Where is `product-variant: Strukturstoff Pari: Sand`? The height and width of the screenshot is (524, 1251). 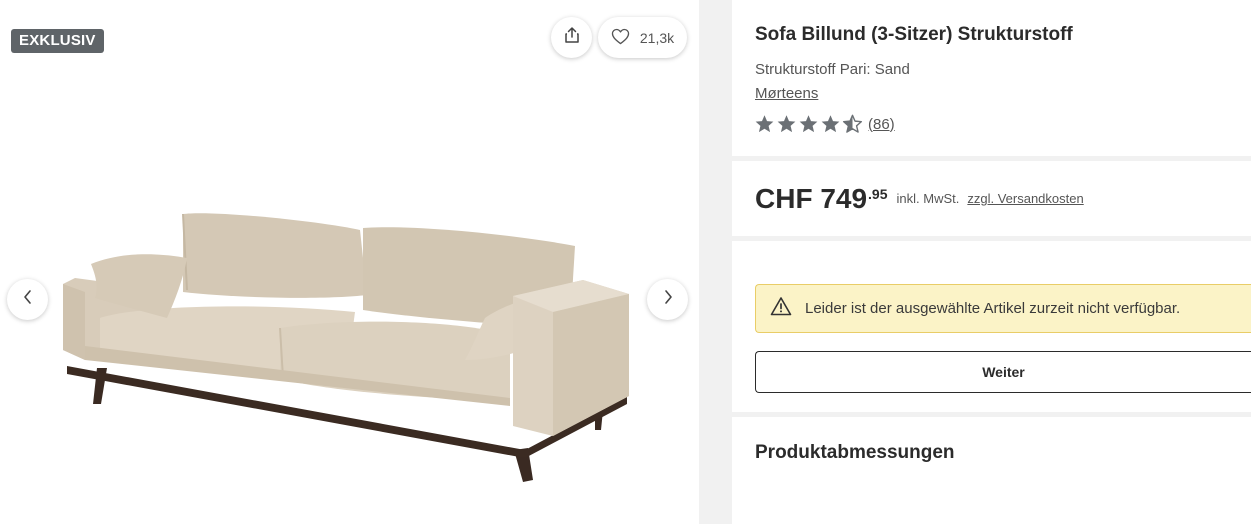
product-variant: Strukturstoff Pari: Sand is located at coordinates (832, 69).